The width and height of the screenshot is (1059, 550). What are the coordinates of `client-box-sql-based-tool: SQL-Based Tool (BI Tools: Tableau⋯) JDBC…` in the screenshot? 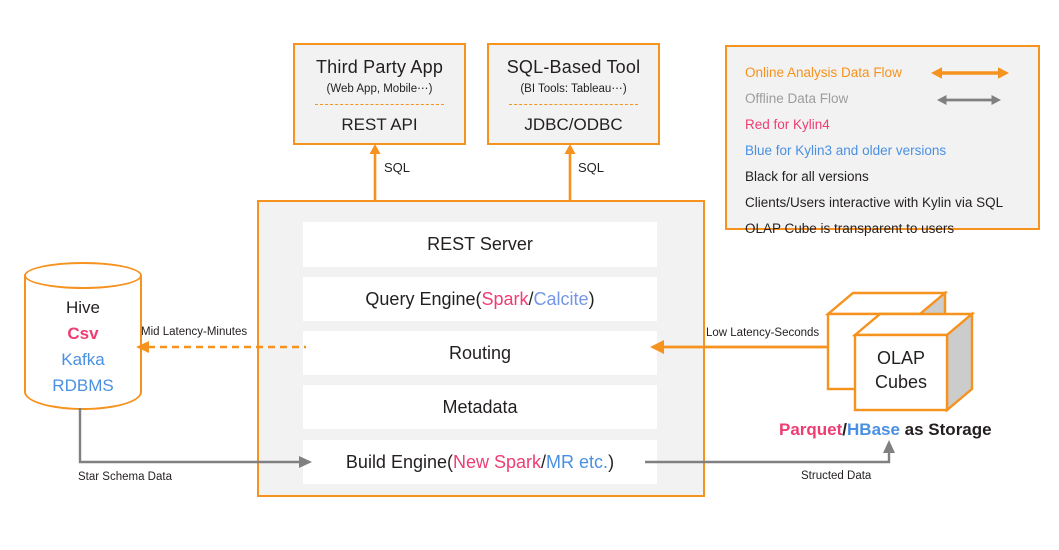 It's located at (573, 94).